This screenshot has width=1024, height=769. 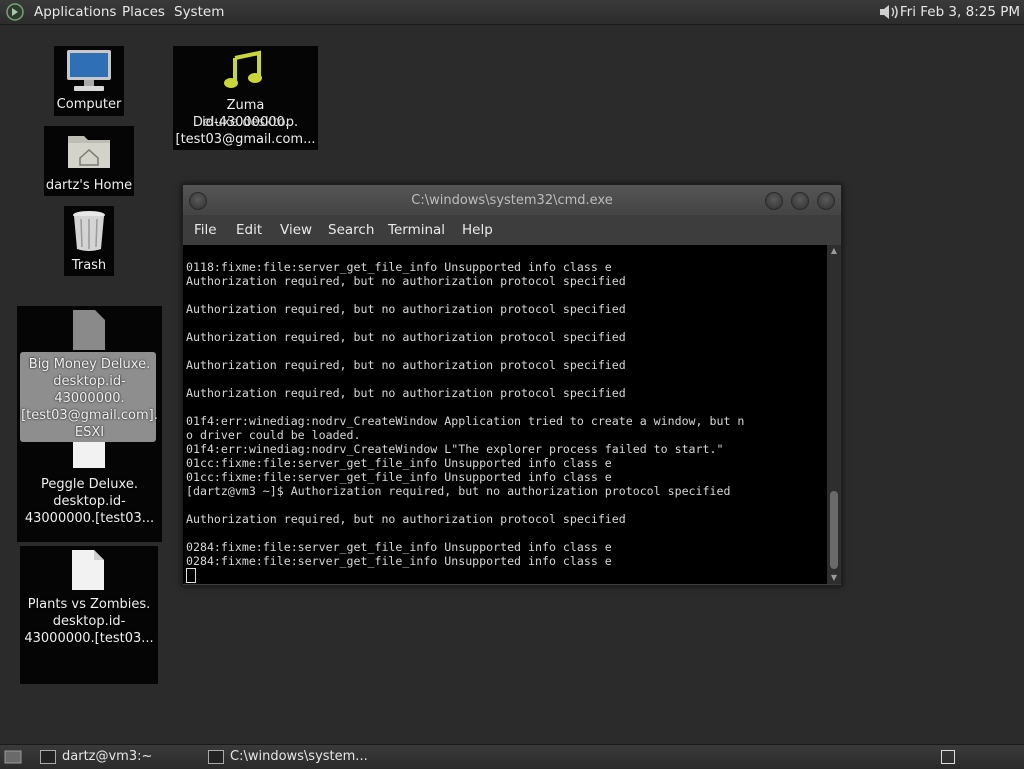 I want to click on window-title: C:\windows\system32\cmd.exe, so click(x=512, y=200).